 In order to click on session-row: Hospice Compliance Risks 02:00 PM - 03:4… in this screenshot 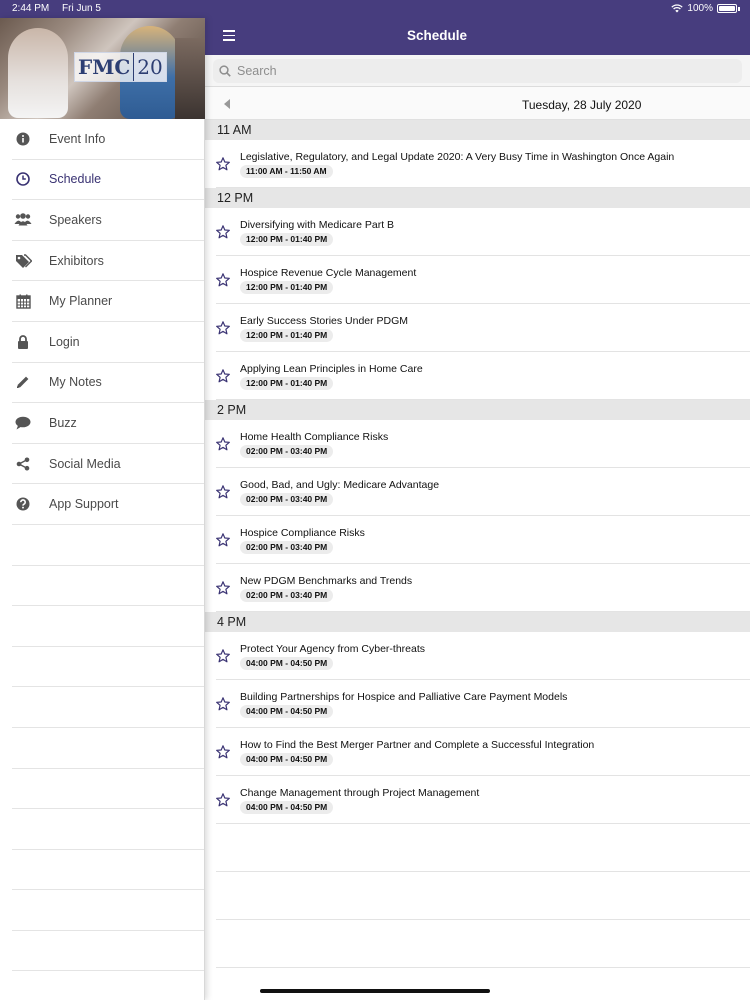, I will do `click(483, 540)`.